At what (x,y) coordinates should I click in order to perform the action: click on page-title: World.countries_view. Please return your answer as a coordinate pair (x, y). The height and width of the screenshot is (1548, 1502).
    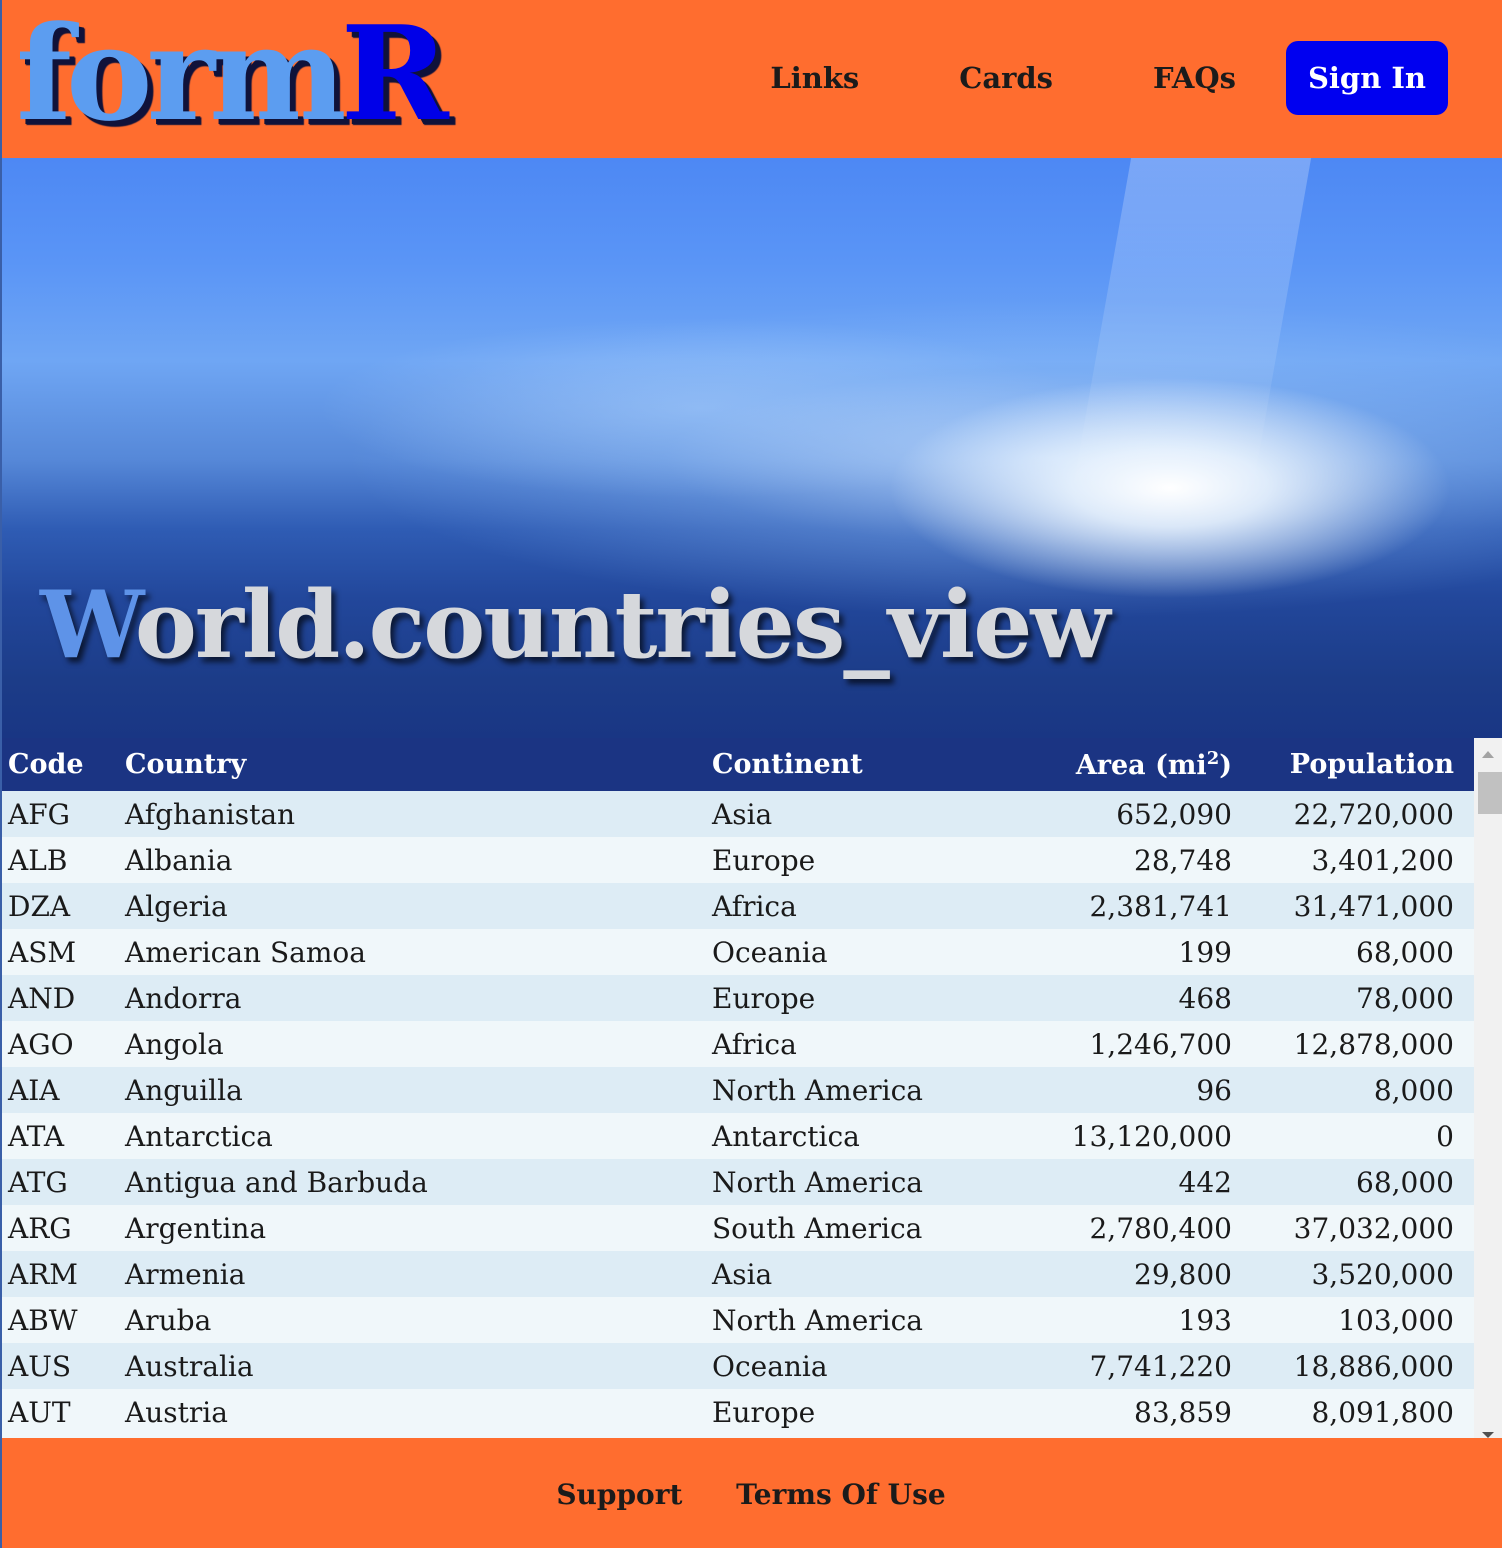
    Looking at the image, I should click on (575, 624).